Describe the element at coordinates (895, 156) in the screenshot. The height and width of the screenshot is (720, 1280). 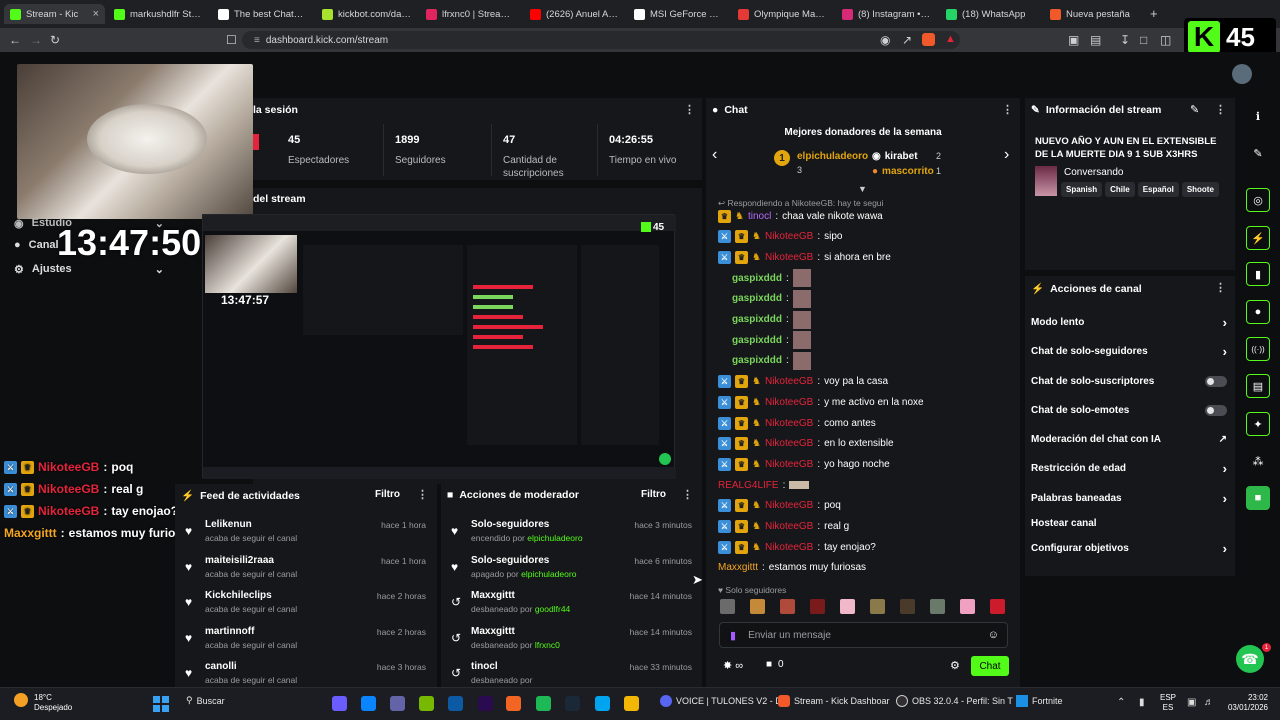
I see `donor-2: ◉ kirabet` at that location.